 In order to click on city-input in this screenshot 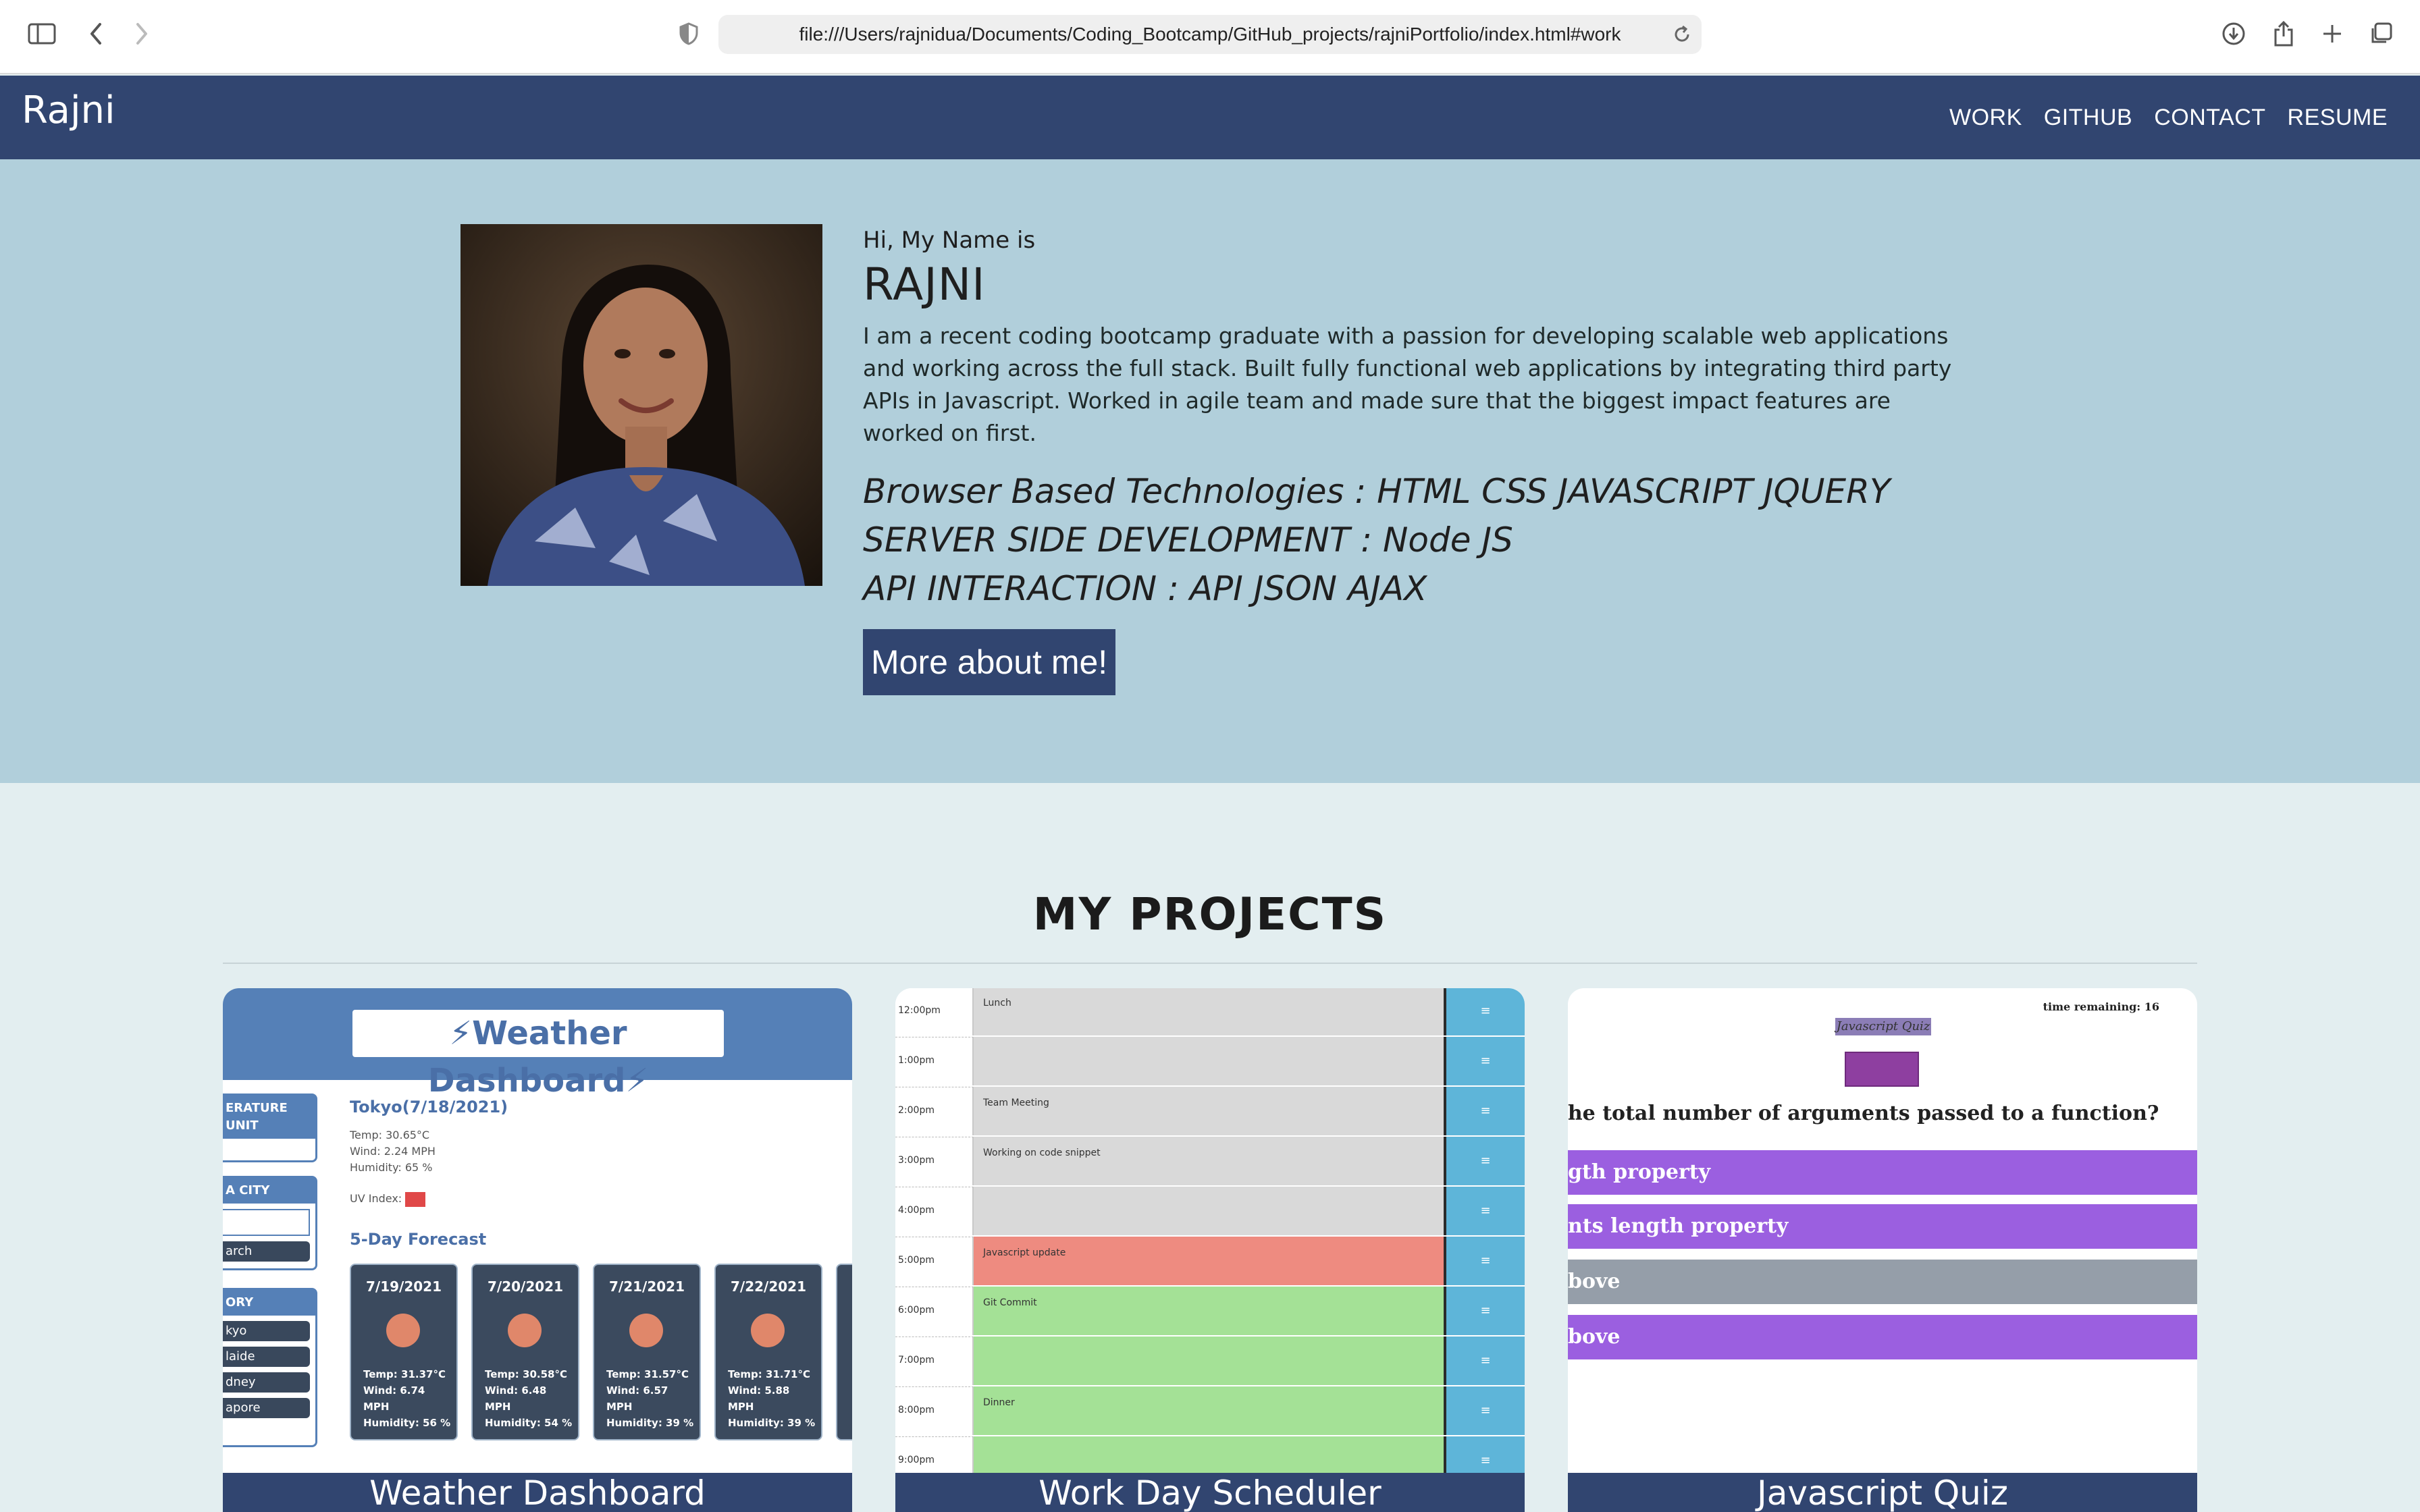, I will do `click(266, 1222)`.